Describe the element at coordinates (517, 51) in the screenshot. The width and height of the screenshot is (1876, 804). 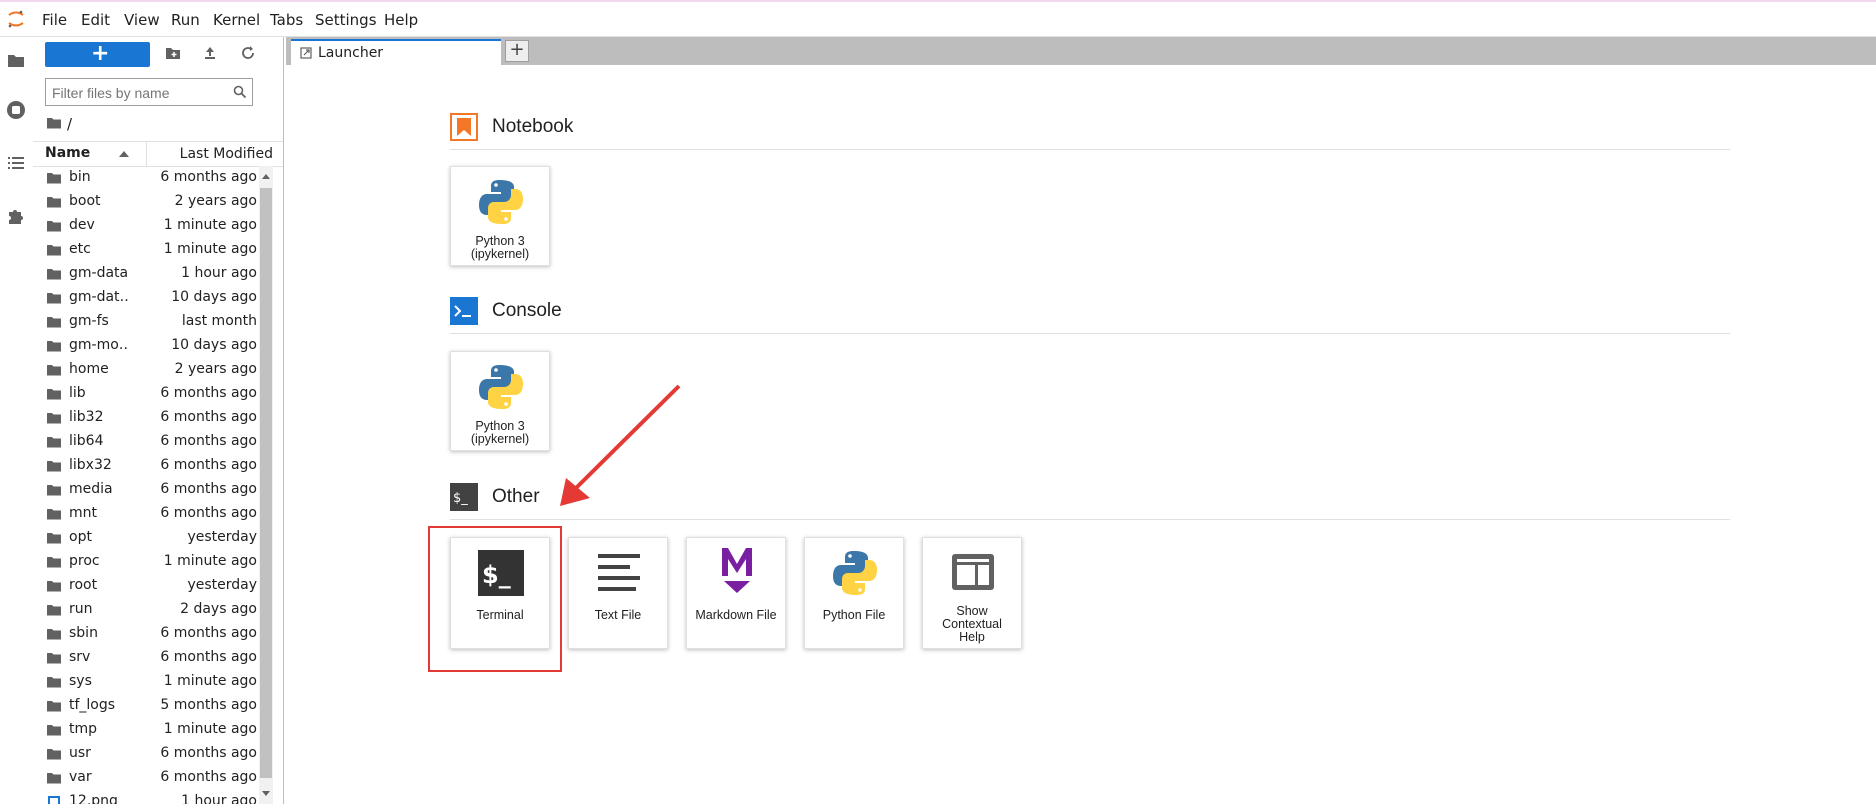
I see `add-tab-button: +` at that location.